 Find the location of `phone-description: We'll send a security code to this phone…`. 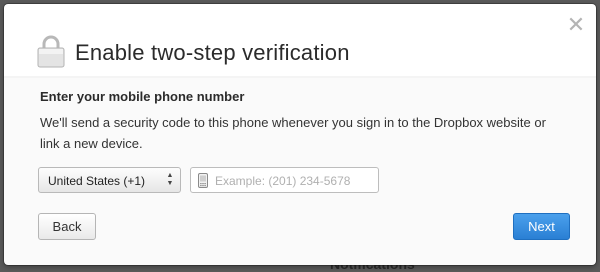

phone-description: We'll send a security code to this phone… is located at coordinates (293, 133).